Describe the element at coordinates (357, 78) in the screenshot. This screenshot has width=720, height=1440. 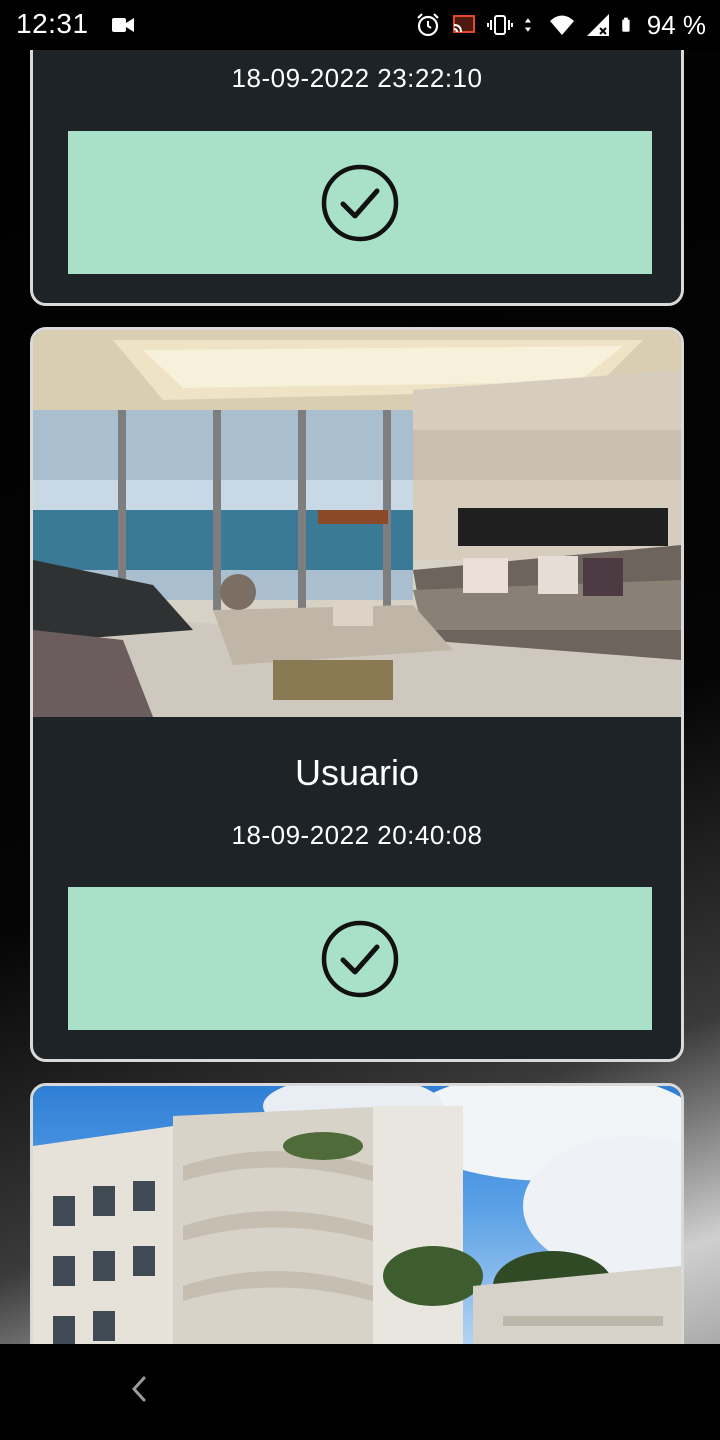
I see `card-date: 18-09-2022 23:22:10` at that location.